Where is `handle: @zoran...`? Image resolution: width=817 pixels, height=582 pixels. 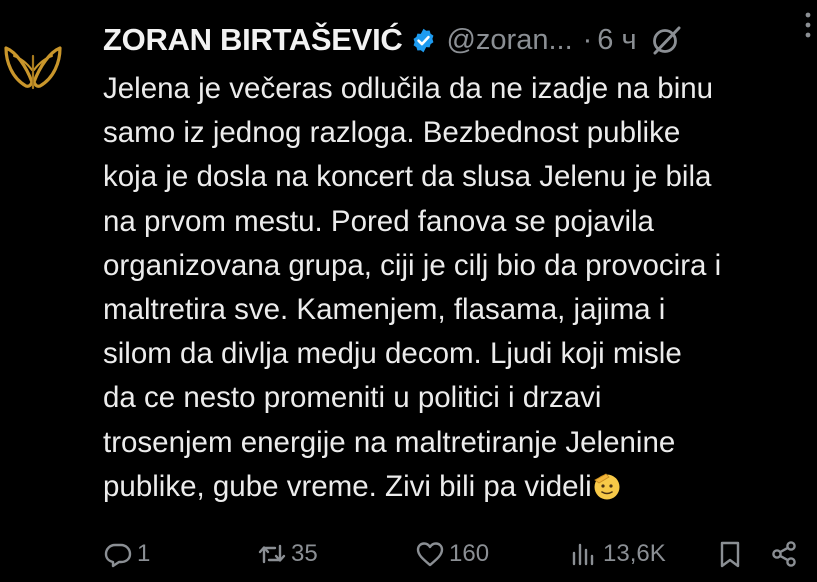 handle: @zoran... is located at coordinates (509, 40).